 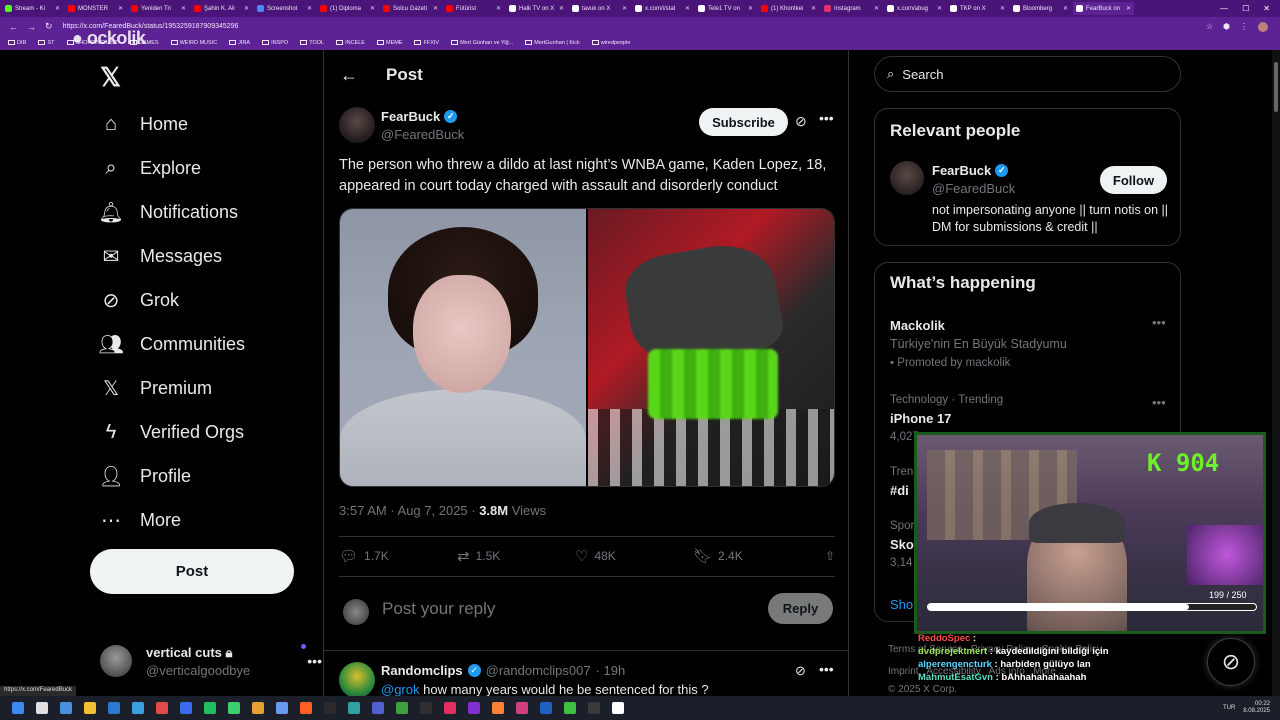 I want to click on reply-more-icon: •••, so click(x=826, y=669).